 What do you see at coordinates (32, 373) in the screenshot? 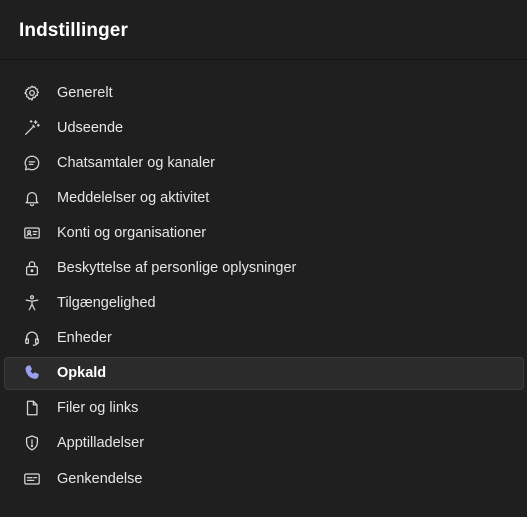
I see `phone-icon` at bounding box center [32, 373].